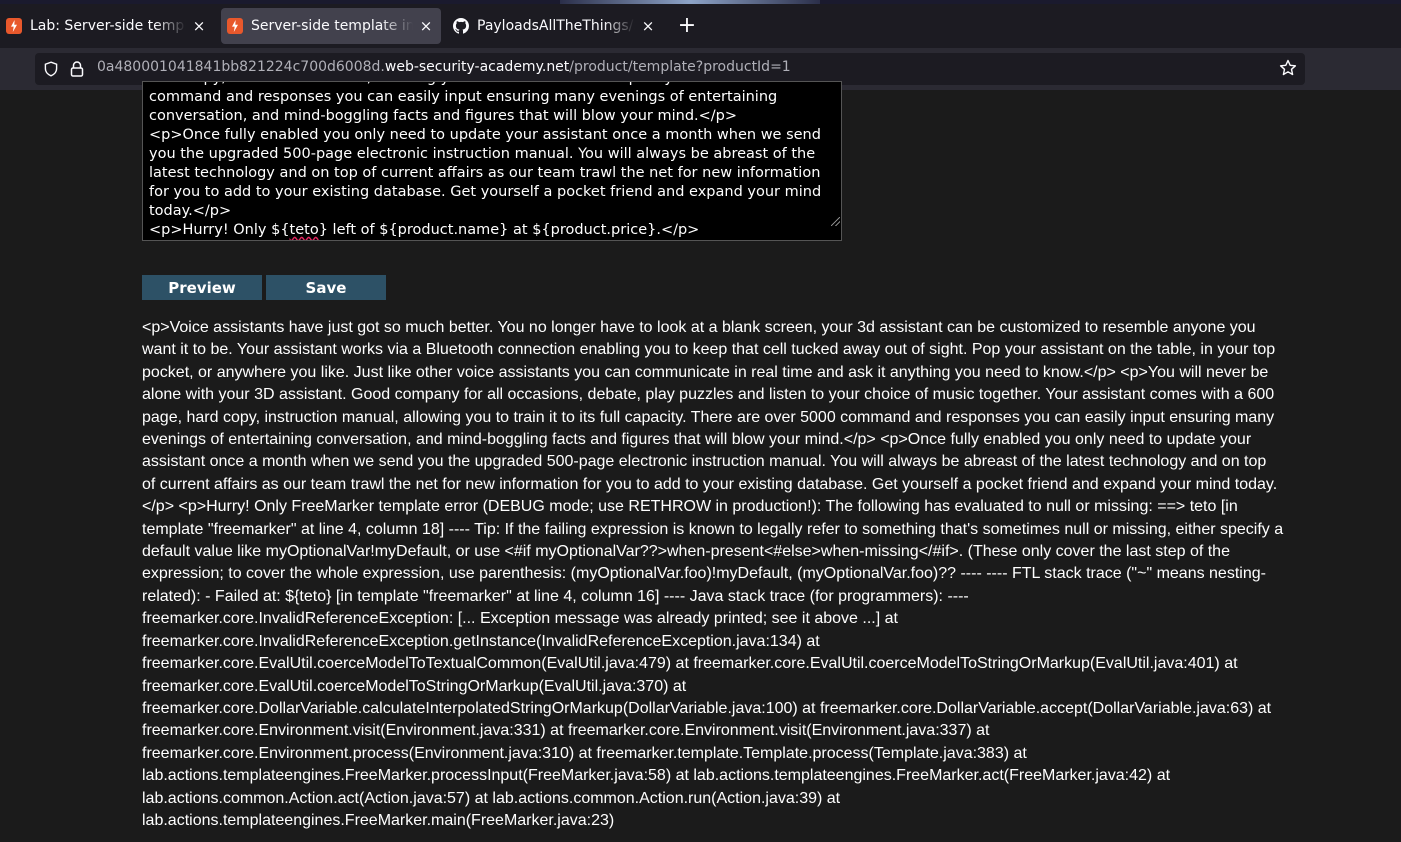  I want to click on textarea-resize-handle, so click(835, 221).